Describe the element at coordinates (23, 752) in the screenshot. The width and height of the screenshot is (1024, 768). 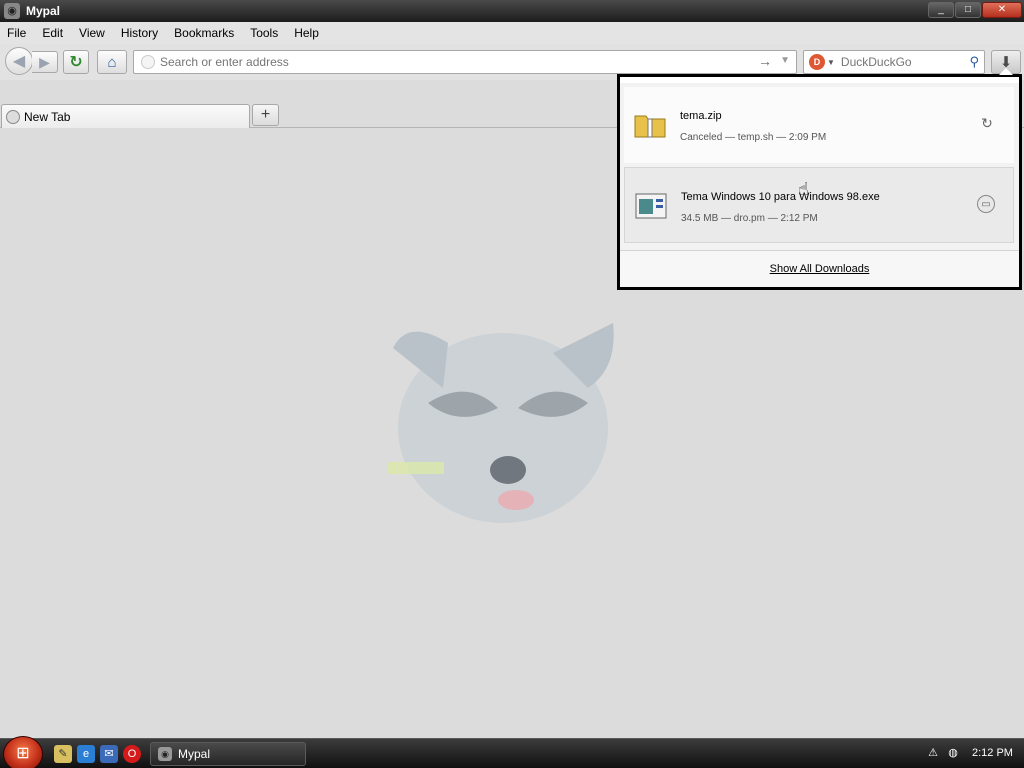
I see `windows-start-icon: ⊞` at that location.